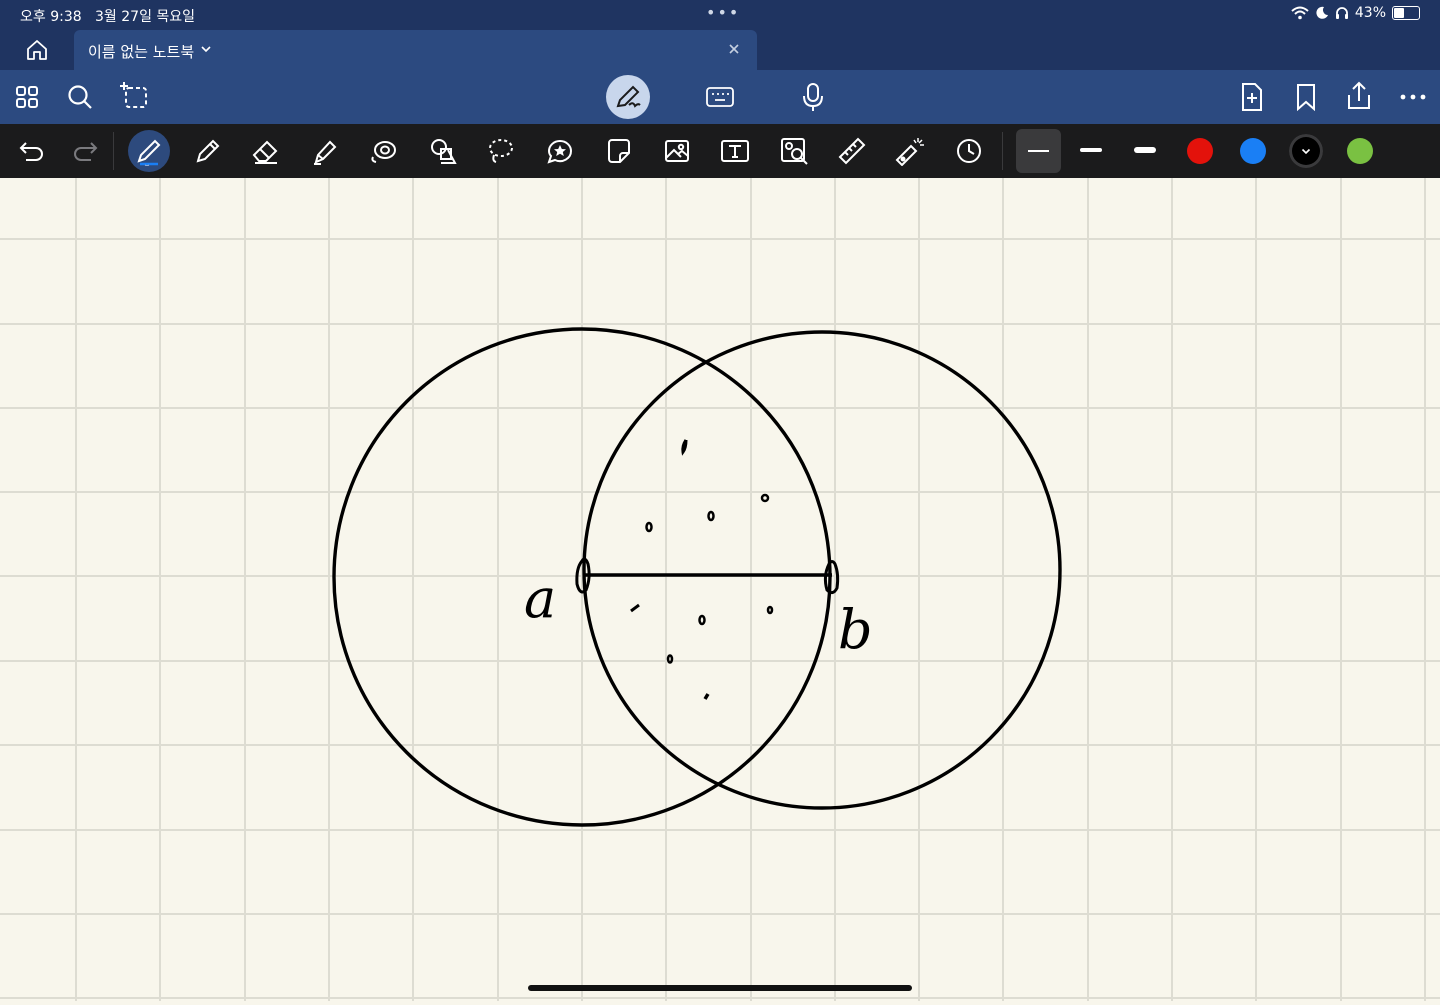 This screenshot has width=1440, height=1005. I want to click on laser-pointer-tool, so click(910, 151).